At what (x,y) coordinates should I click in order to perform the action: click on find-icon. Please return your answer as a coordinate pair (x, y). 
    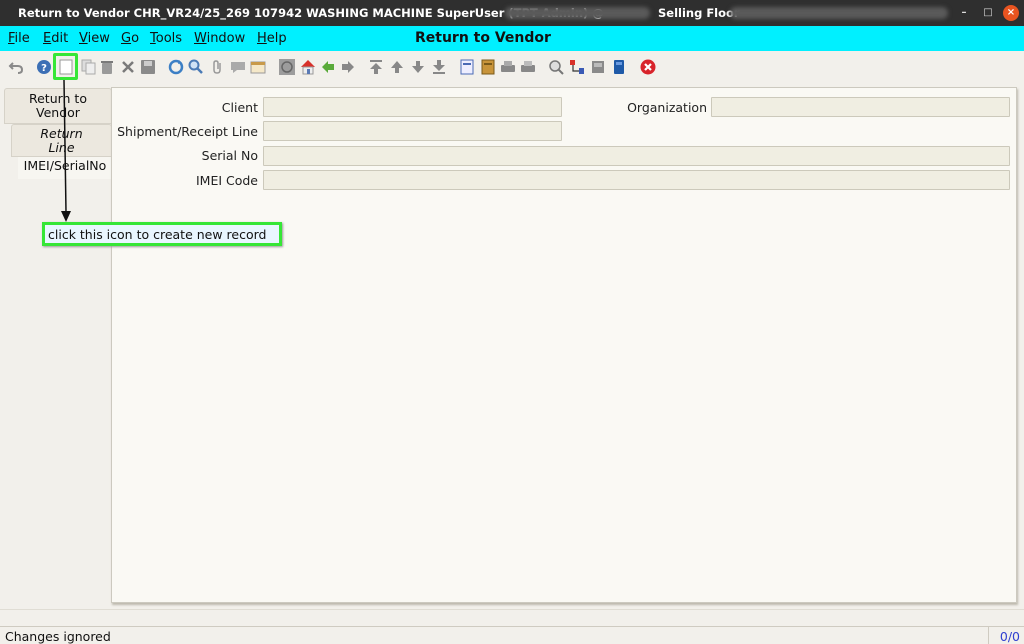
    Looking at the image, I should click on (196, 67).